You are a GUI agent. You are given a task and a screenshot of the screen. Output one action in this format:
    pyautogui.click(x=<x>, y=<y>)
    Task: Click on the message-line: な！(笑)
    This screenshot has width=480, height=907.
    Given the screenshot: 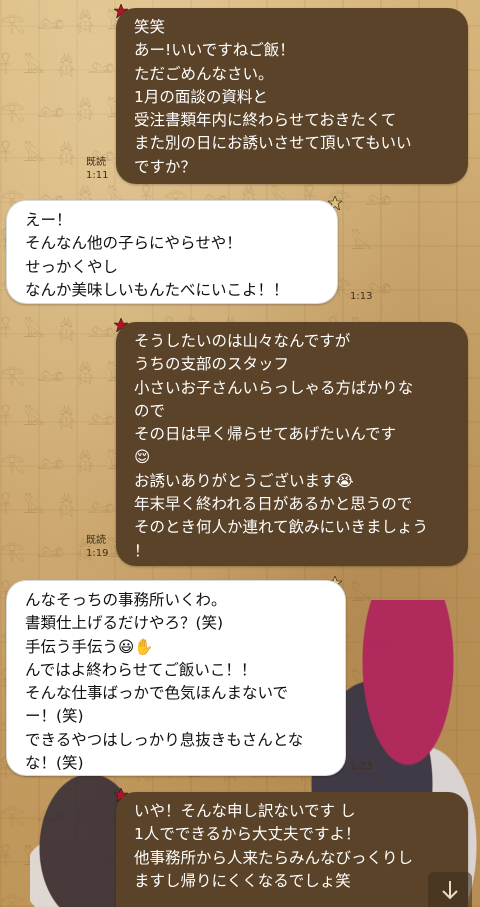 What is the action you would take?
    pyautogui.click(x=54, y=763)
    